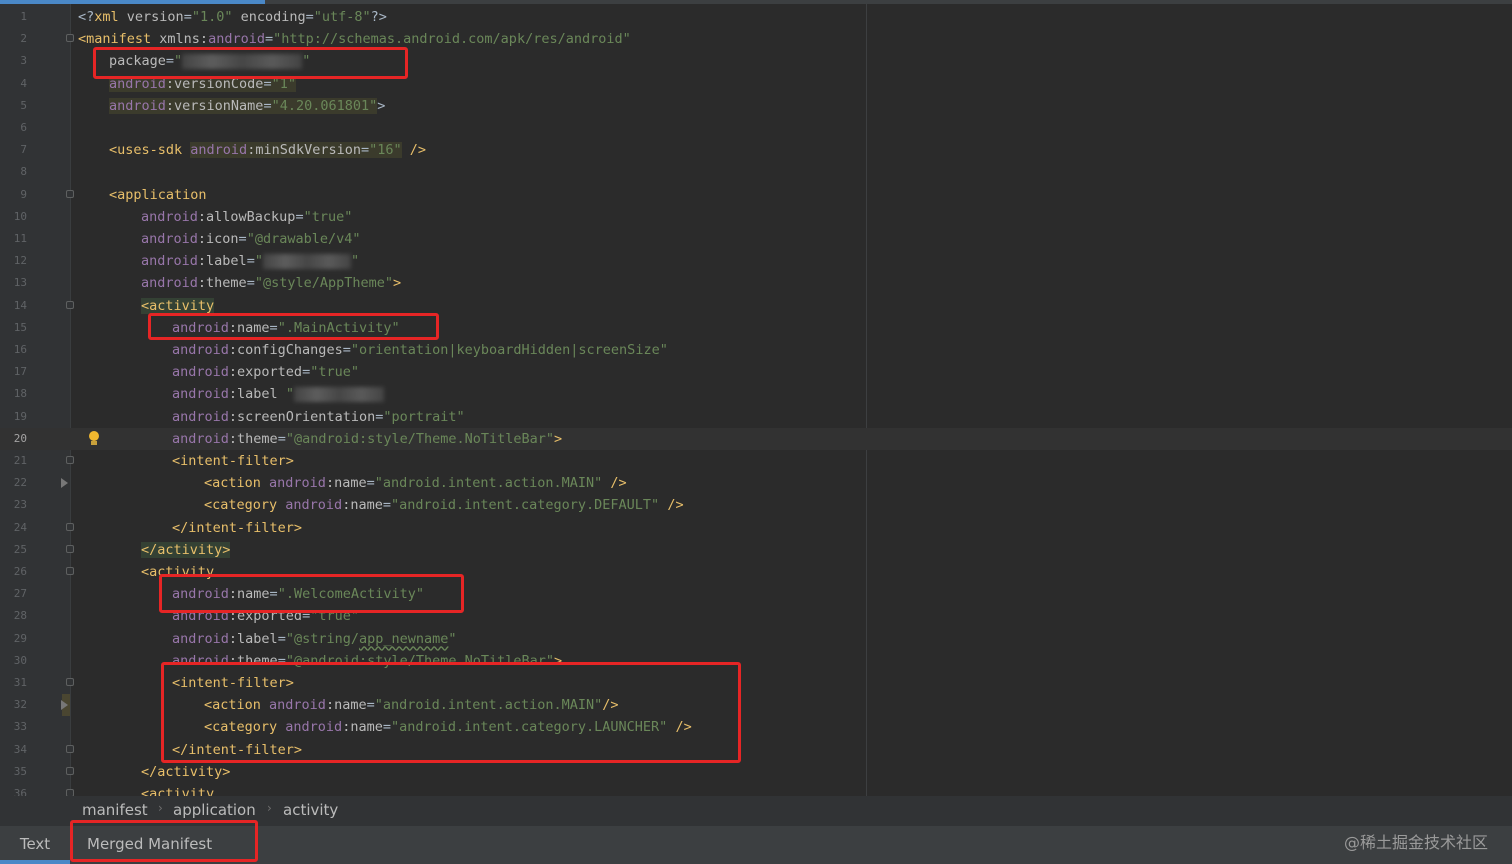 The width and height of the screenshot is (1512, 864). I want to click on code-text: </intent-filter>, so click(237, 528).